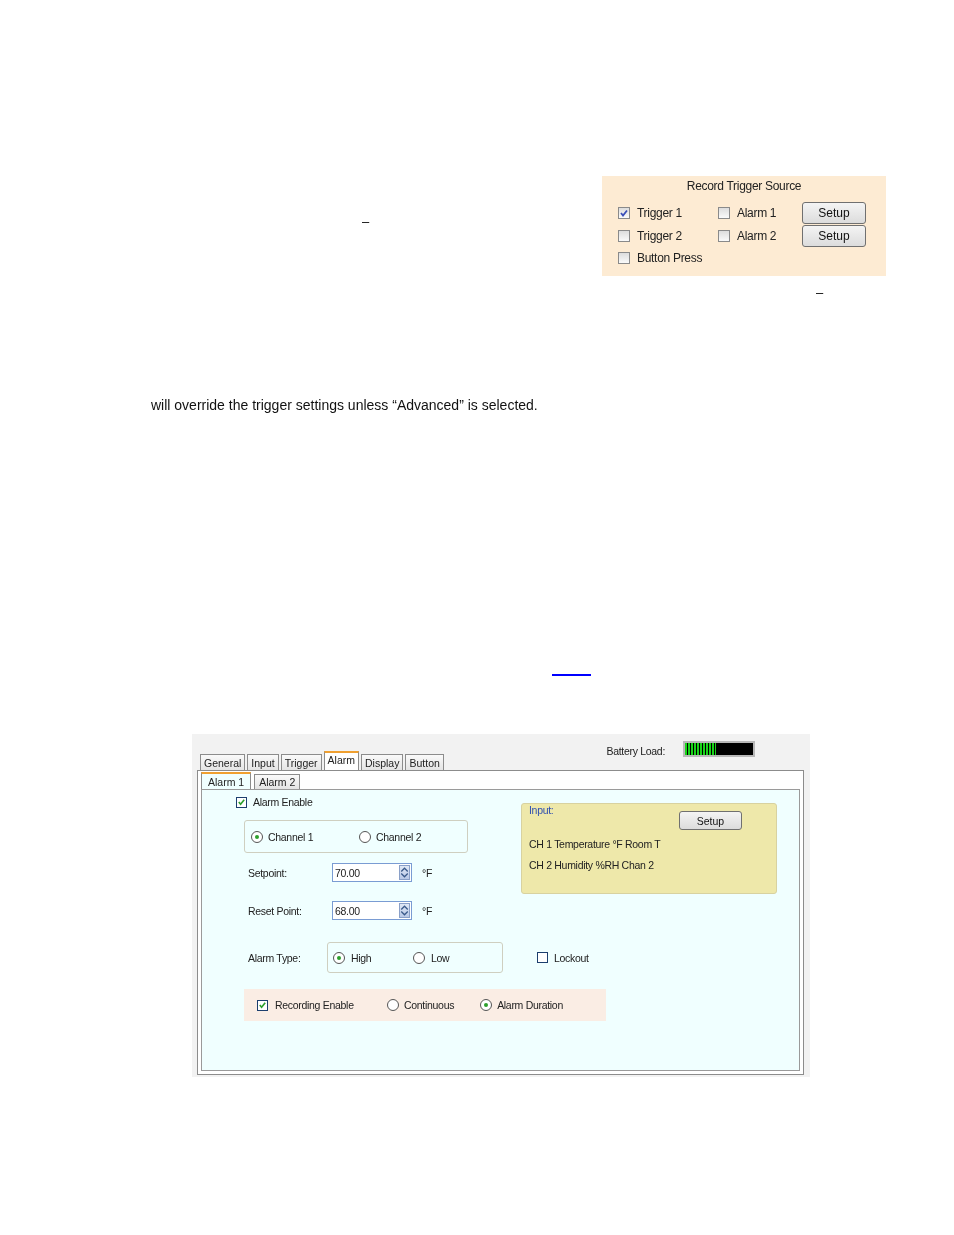 The width and height of the screenshot is (954, 1235). What do you see at coordinates (659, 212) in the screenshot?
I see `option-label: Trigger 1` at bounding box center [659, 212].